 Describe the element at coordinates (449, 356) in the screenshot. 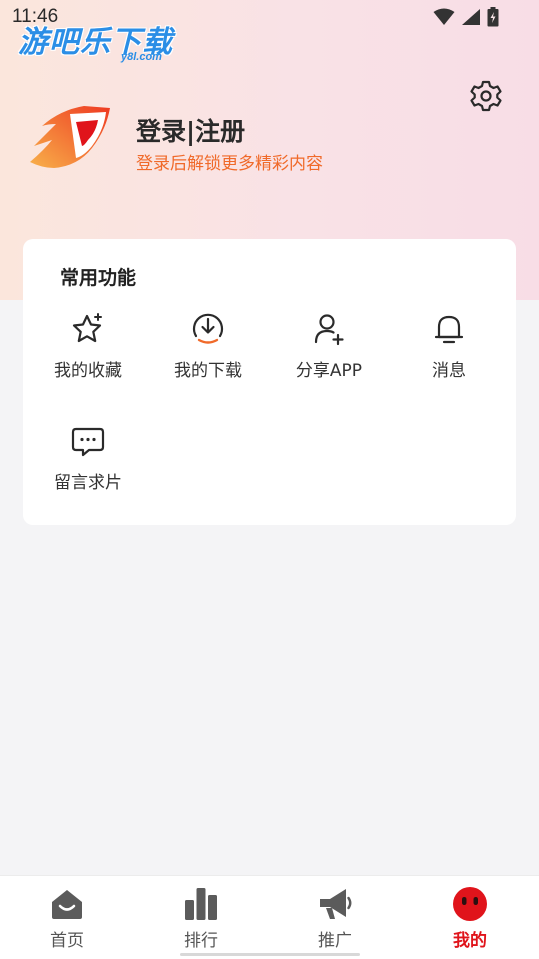

I see `messages-button: 消息` at that location.